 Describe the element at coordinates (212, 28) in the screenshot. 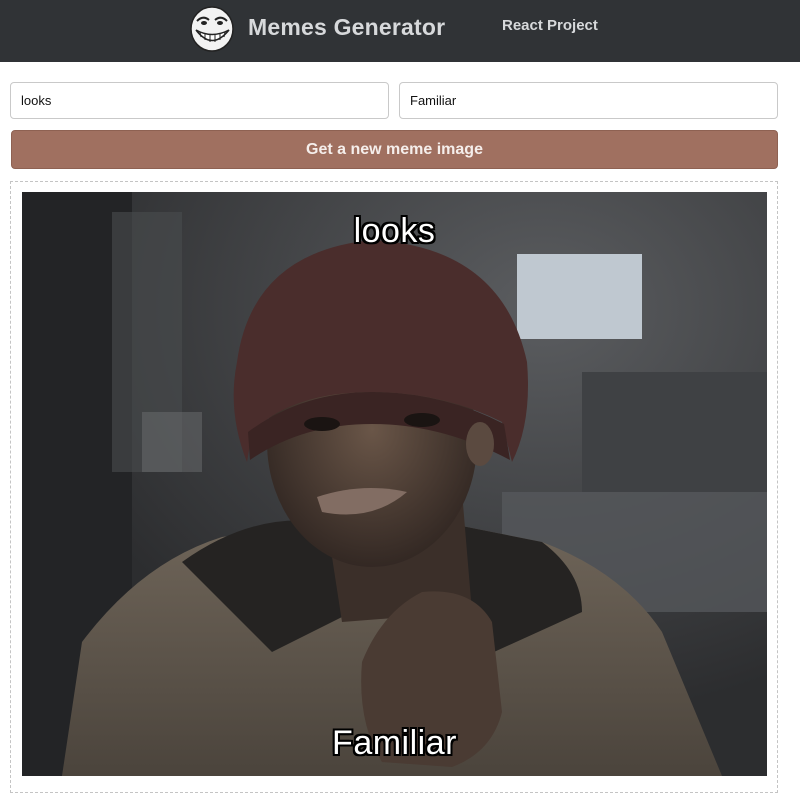

I see `trollface-icon` at that location.